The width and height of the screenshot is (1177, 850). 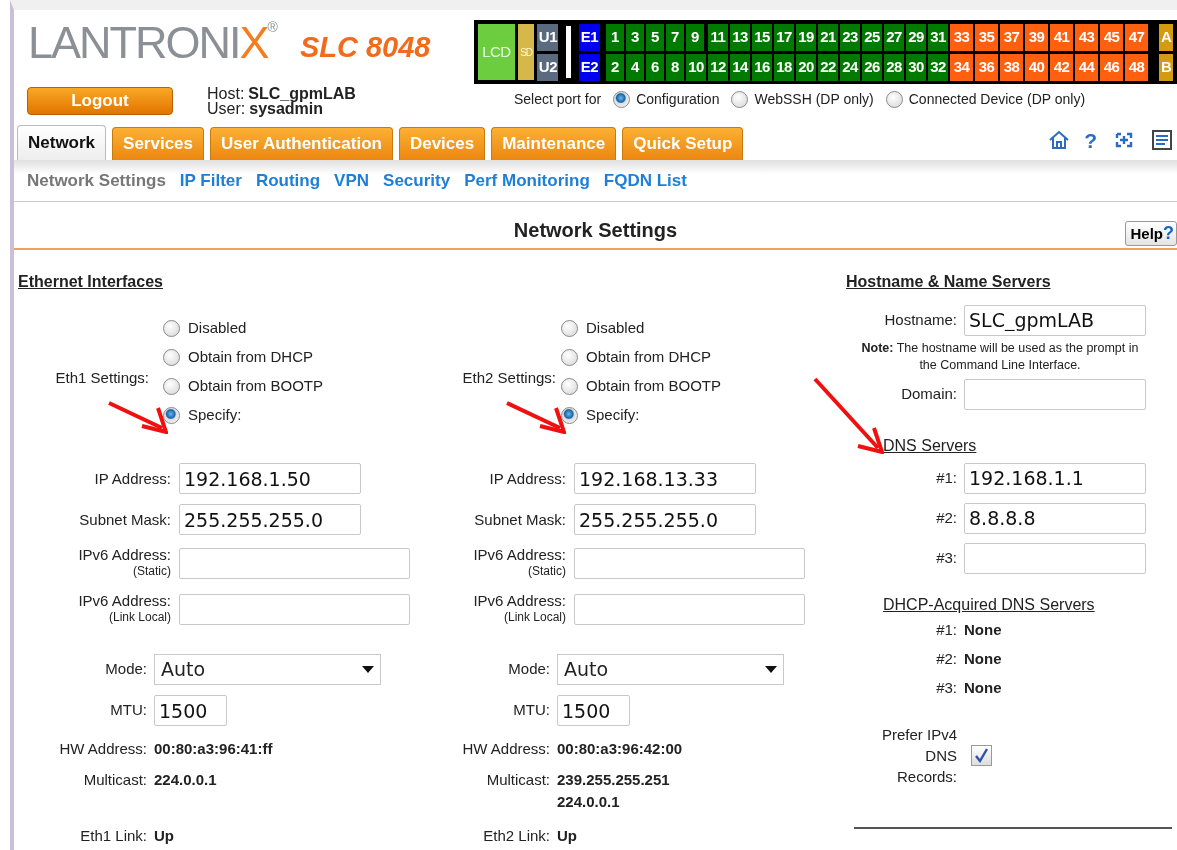 I want to click on port-indicator: 15, so click(x=762, y=37).